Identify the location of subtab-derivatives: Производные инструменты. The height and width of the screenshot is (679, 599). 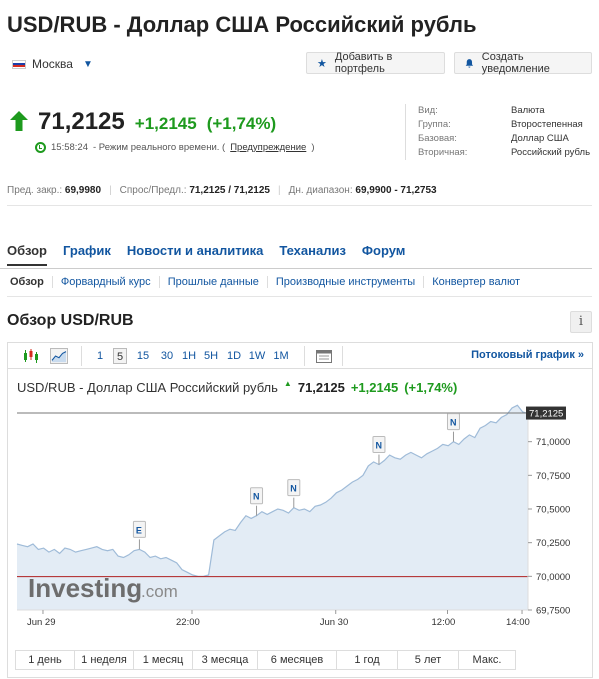
(344, 282).